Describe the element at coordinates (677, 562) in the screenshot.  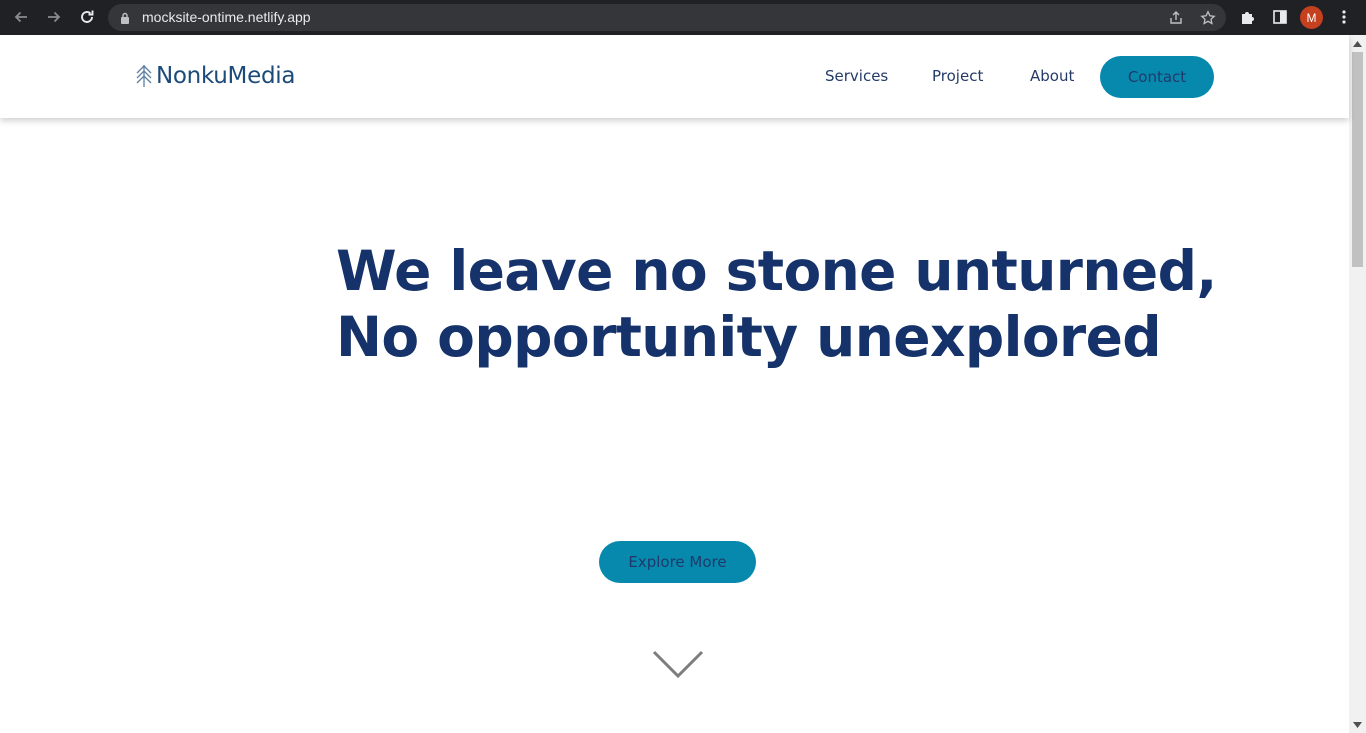
I see `explore-more-button: Explore More` at that location.